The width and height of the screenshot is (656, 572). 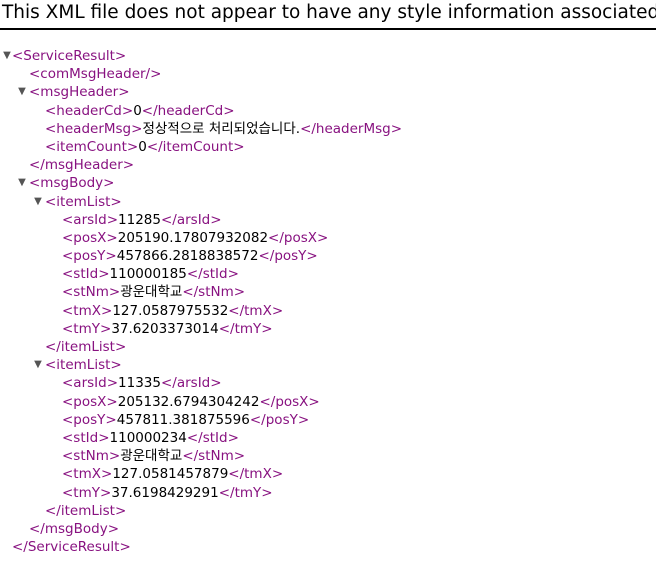 What do you see at coordinates (69, 56) in the screenshot?
I see `service-result-open-tag: <ServiceResult>` at bounding box center [69, 56].